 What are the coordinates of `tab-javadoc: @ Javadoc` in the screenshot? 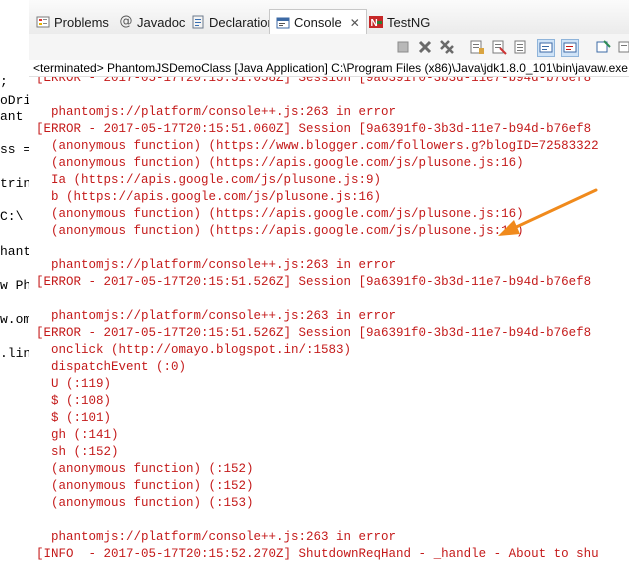 It's located at (149, 22).